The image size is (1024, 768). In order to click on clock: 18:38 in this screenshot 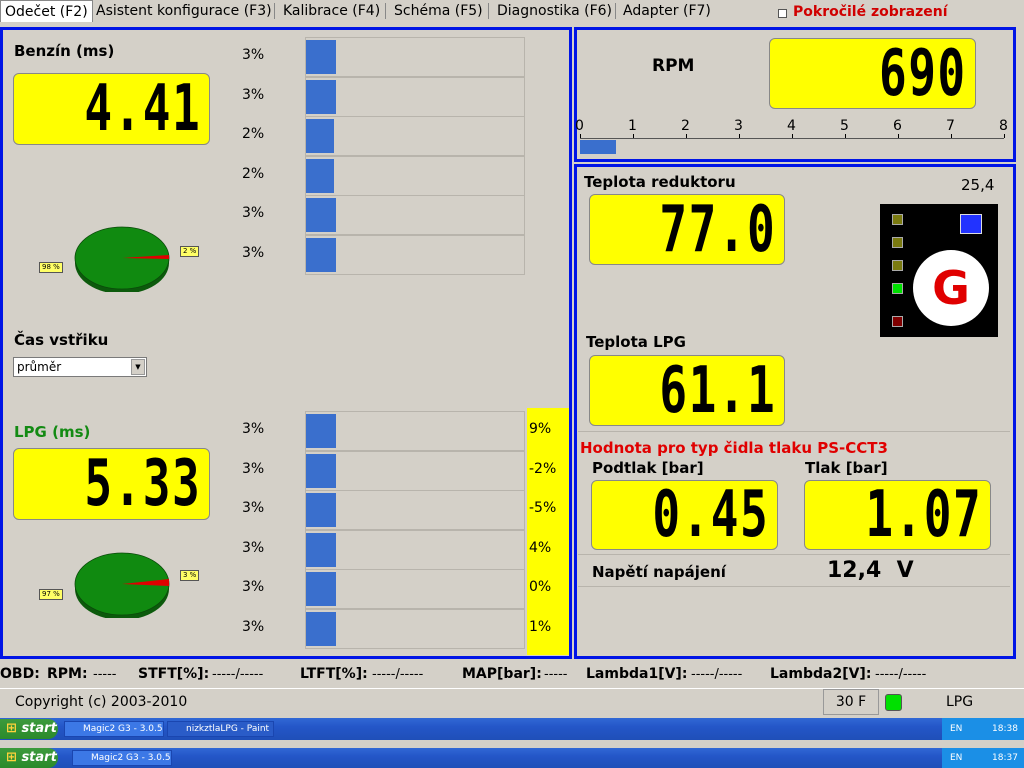, I will do `click(1005, 729)`.